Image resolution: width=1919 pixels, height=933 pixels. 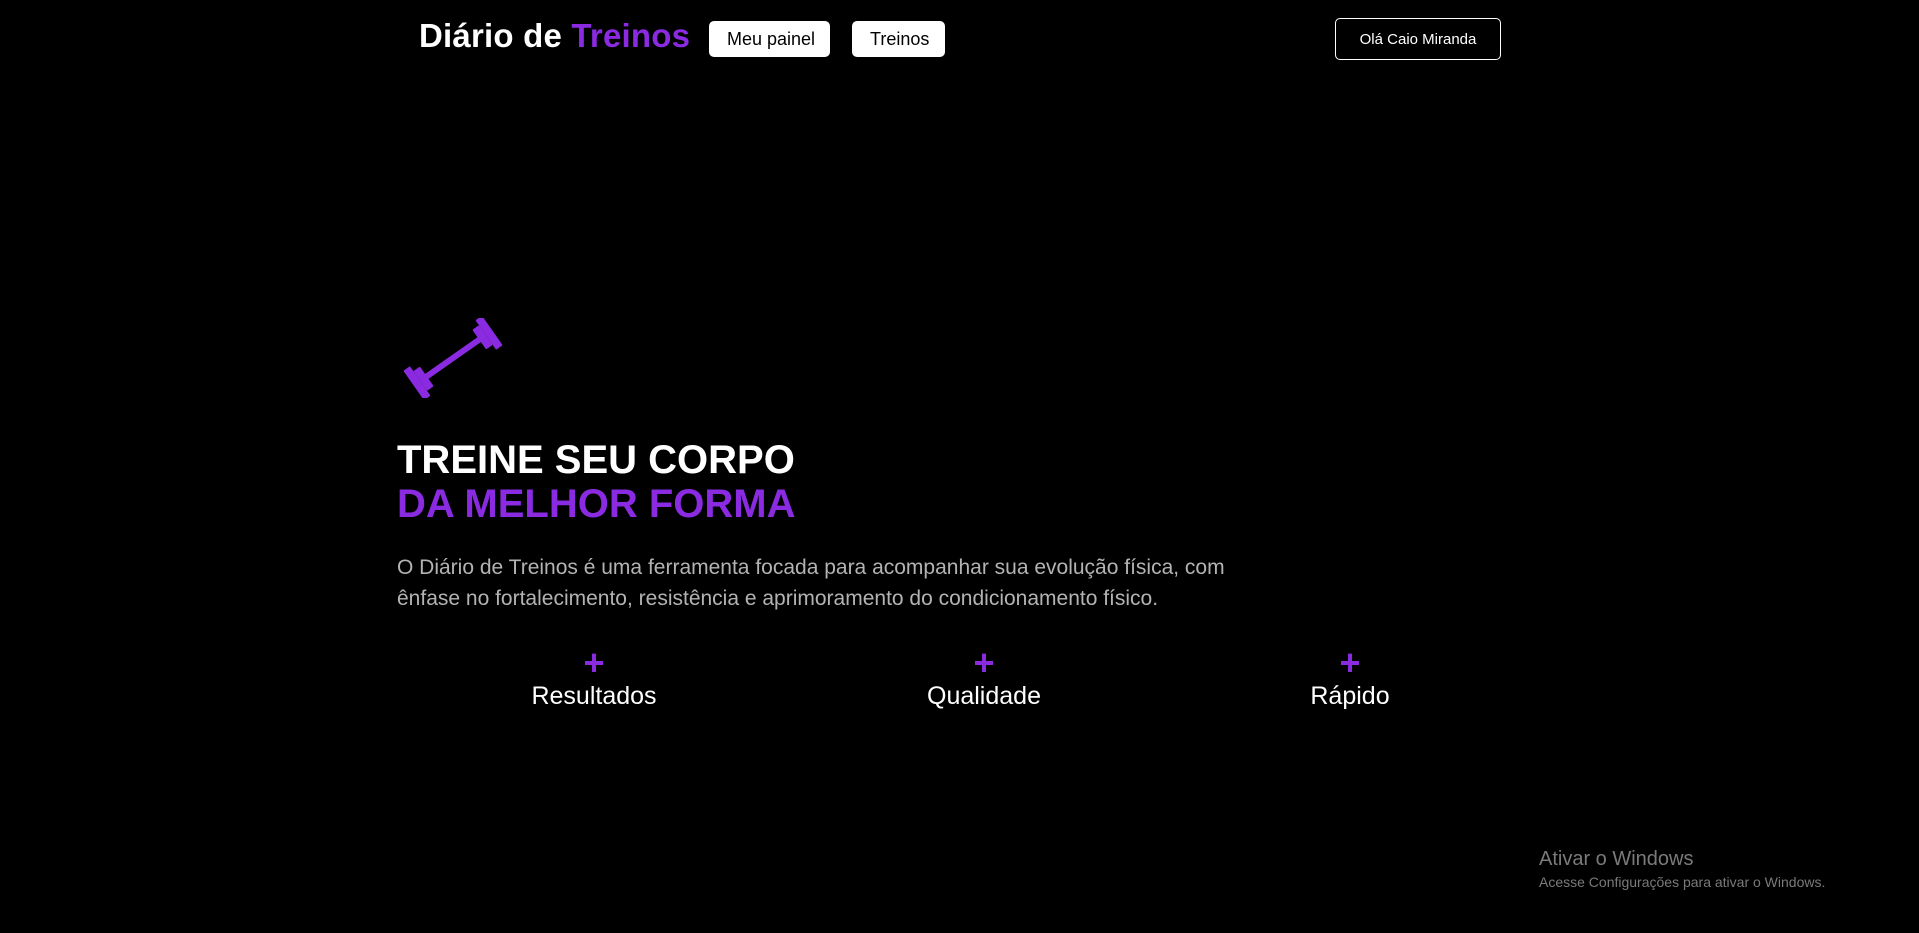 I want to click on watermark-title: Ativar o Windows, so click(x=1616, y=859).